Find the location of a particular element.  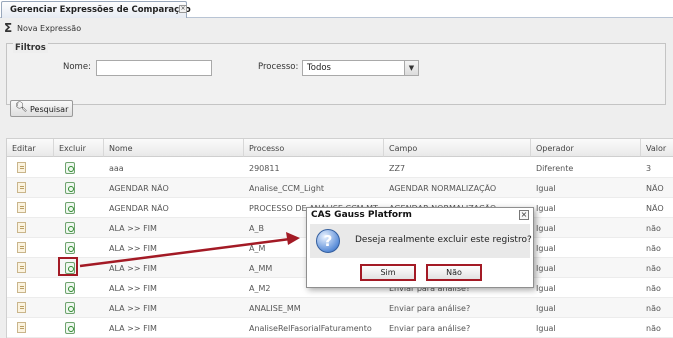

process-select-value: Todos is located at coordinates (319, 68).